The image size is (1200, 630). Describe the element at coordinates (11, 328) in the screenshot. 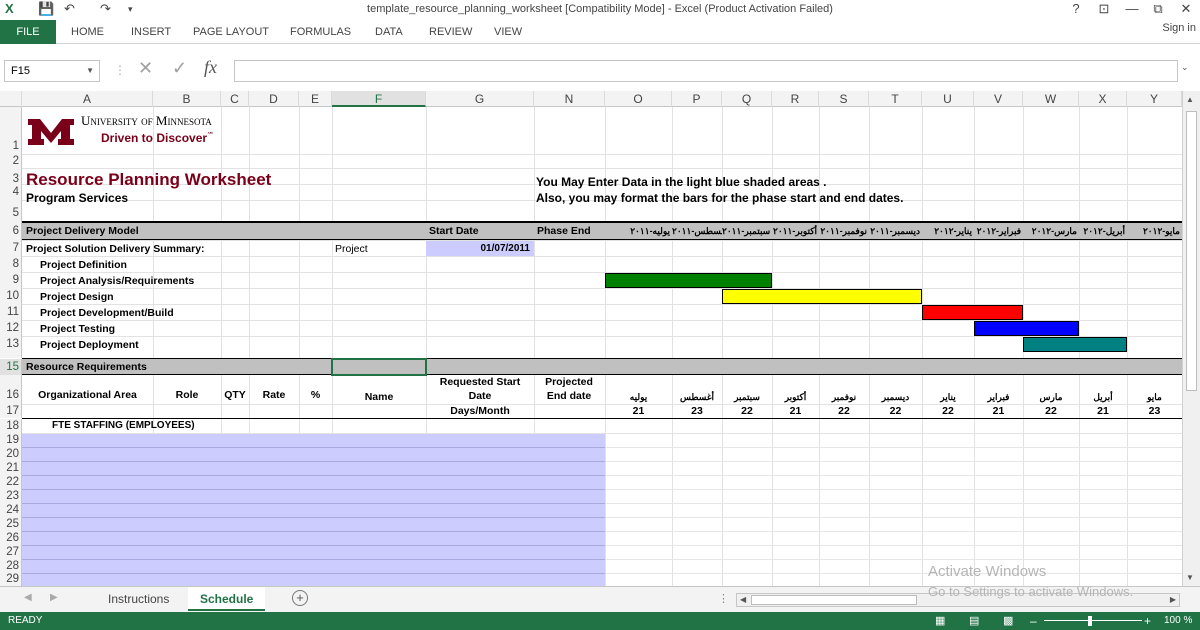

I see `row-header: 12` at that location.